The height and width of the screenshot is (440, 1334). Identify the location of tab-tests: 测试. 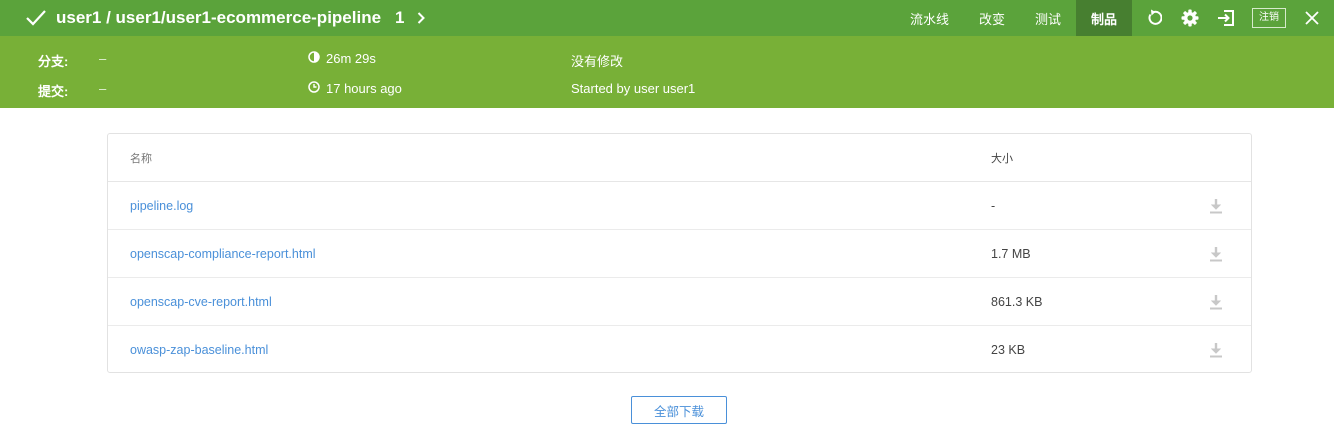
(1048, 18).